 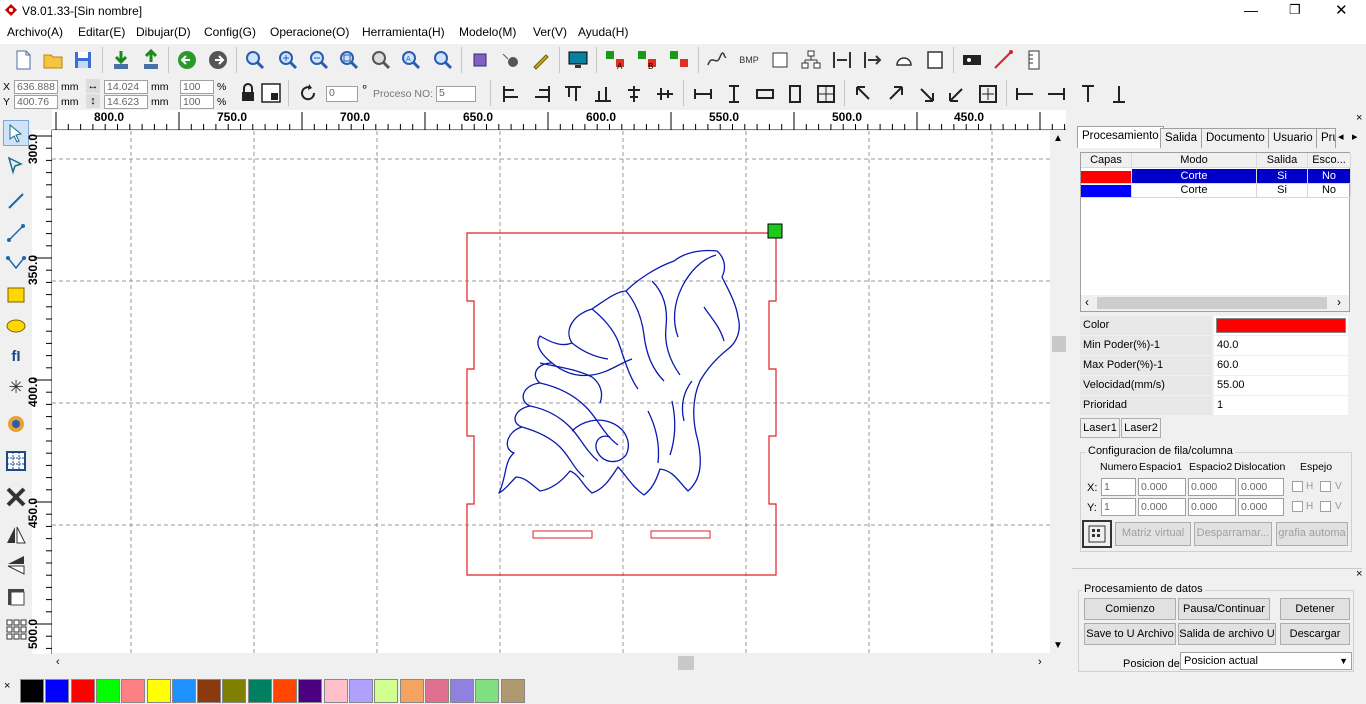 What do you see at coordinates (542, 94) in the screenshot?
I see `align-right-icon` at bounding box center [542, 94].